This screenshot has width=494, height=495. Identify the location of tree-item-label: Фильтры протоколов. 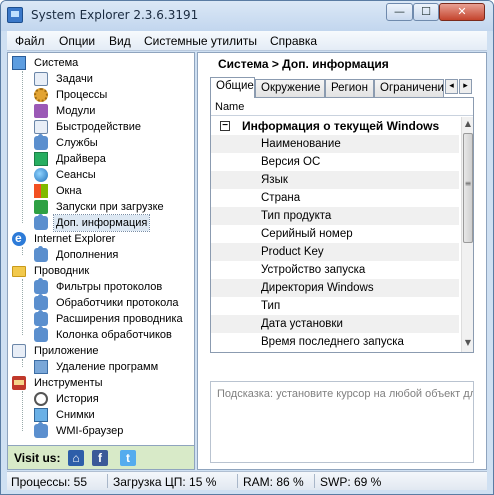
(109, 287).